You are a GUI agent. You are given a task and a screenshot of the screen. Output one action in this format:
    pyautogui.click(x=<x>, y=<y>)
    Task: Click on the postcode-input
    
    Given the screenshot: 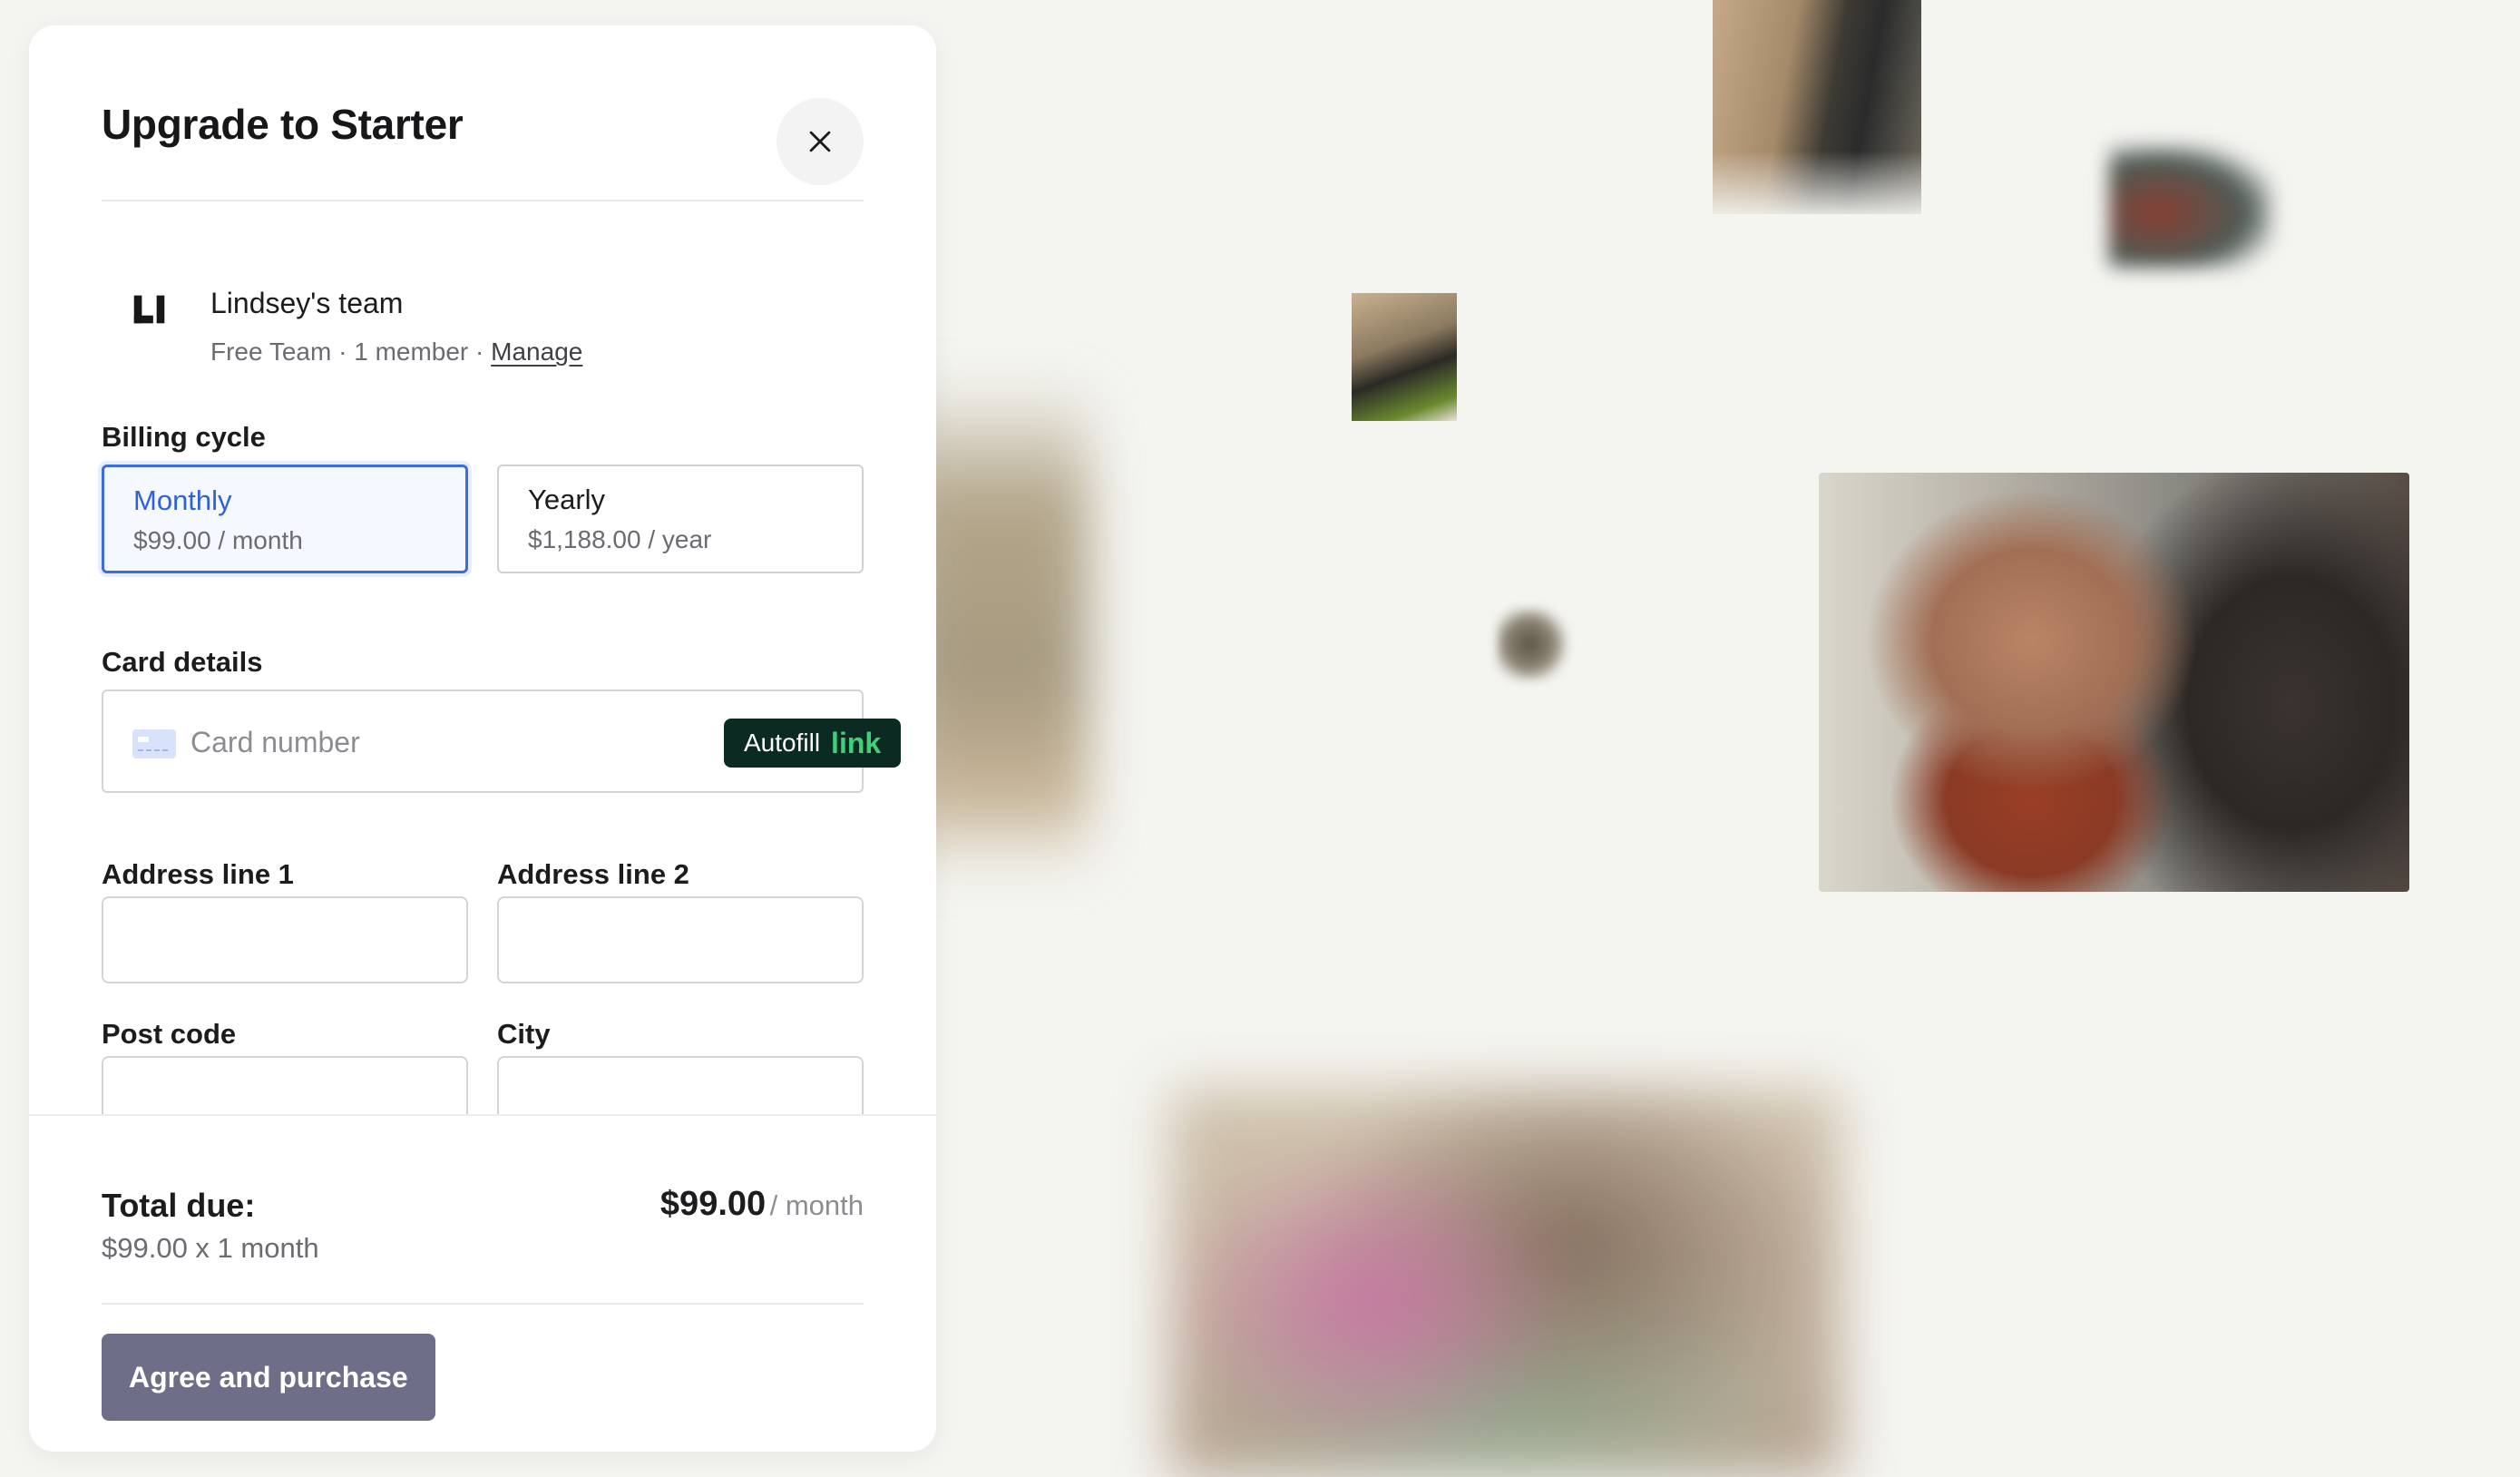 What is the action you would take?
    pyautogui.click(x=284, y=1086)
    